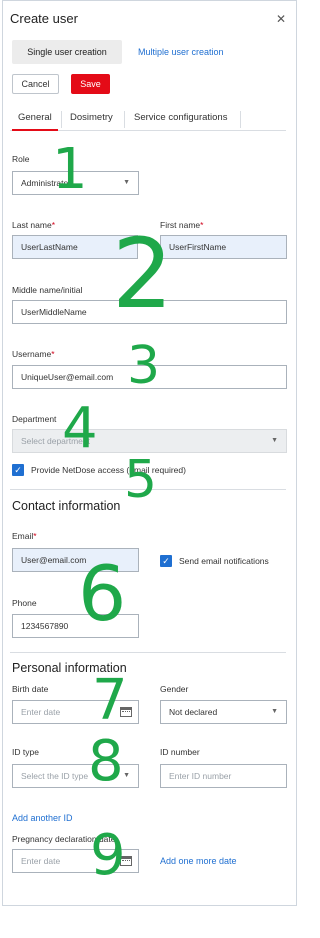 The width and height of the screenshot is (320, 938). What do you see at coordinates (108, 855) in the screenshot?
I see `annotation-number-9: 9` at bounding box center [108, 855].